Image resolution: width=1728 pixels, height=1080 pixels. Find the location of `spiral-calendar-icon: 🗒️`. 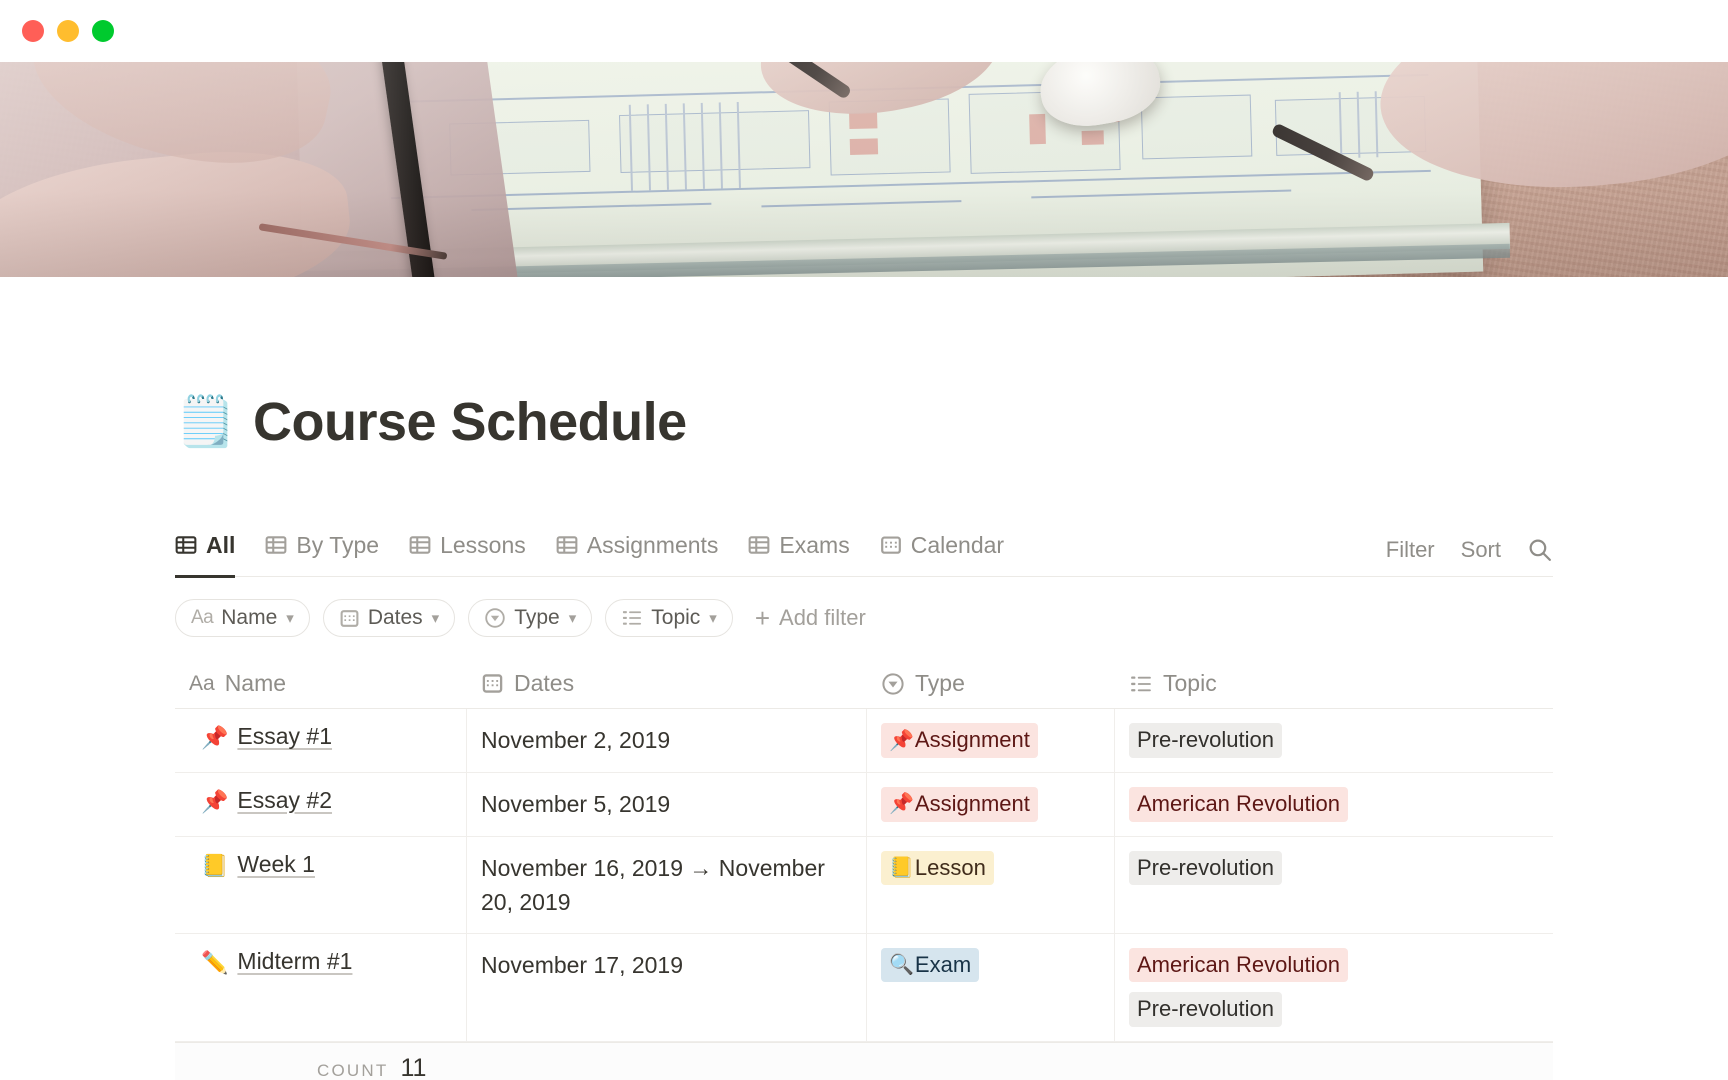

spiral-calendar-icon: 🗒️ is located at coordinates (205, 422).